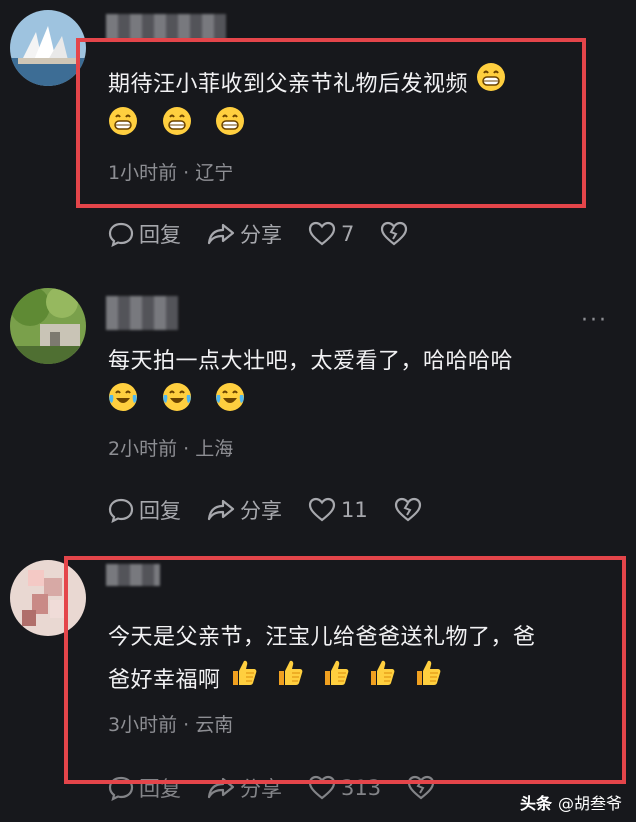 This screenshot has height=822, width=636. I want to click on like-count: 7, so click(348, 234).